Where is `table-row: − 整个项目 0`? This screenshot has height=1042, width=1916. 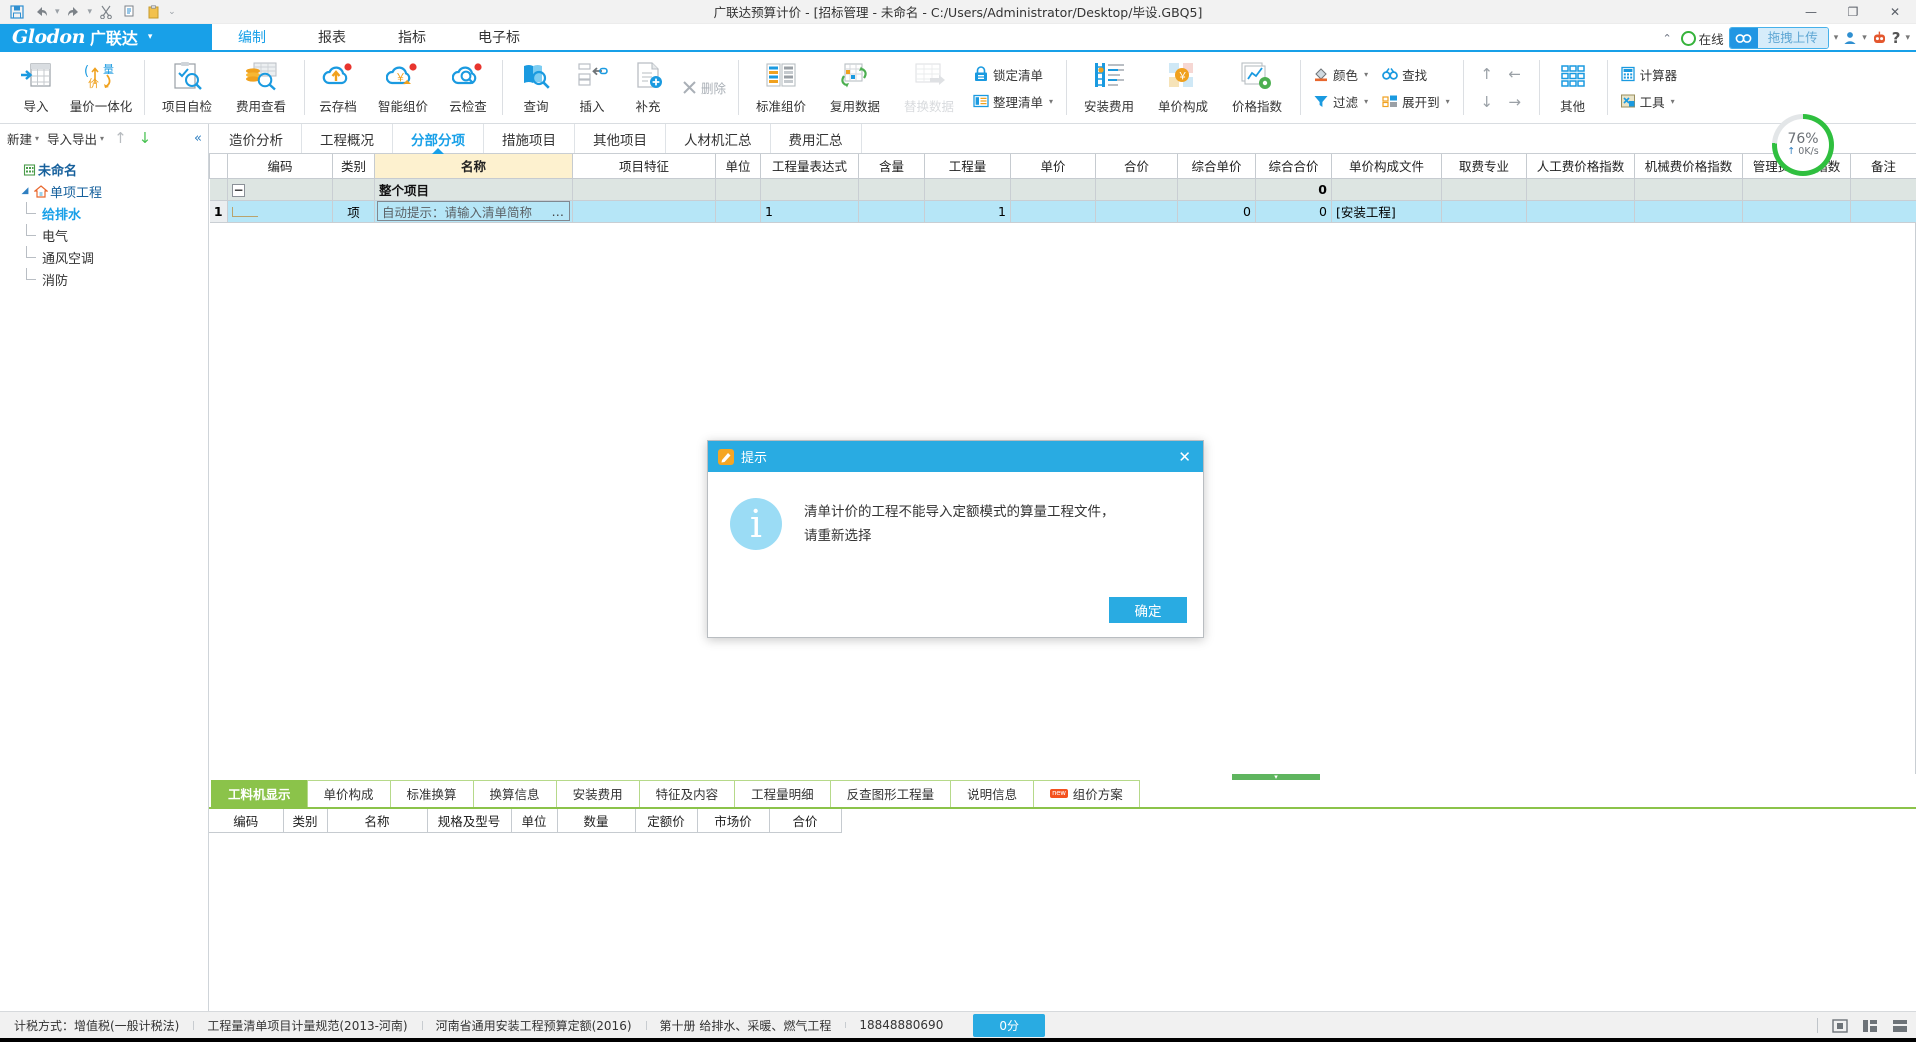
table-row: − 整个项目 0 is located at coordinates (1062, 189).